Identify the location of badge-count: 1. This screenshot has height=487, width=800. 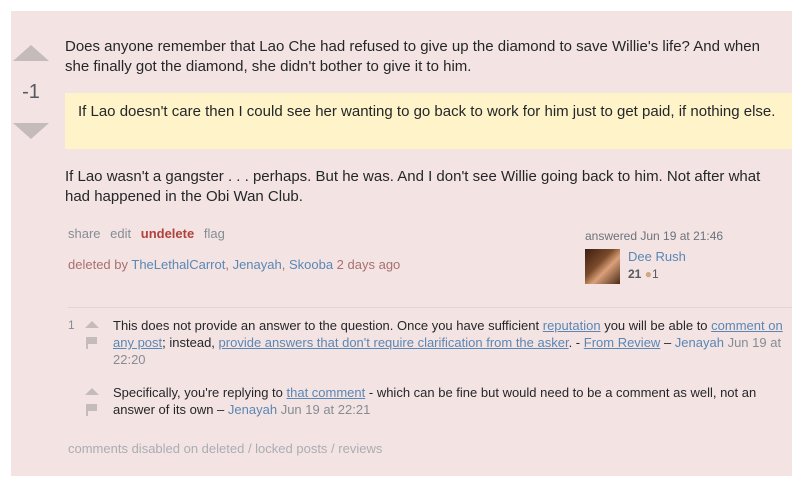
(655, 274).